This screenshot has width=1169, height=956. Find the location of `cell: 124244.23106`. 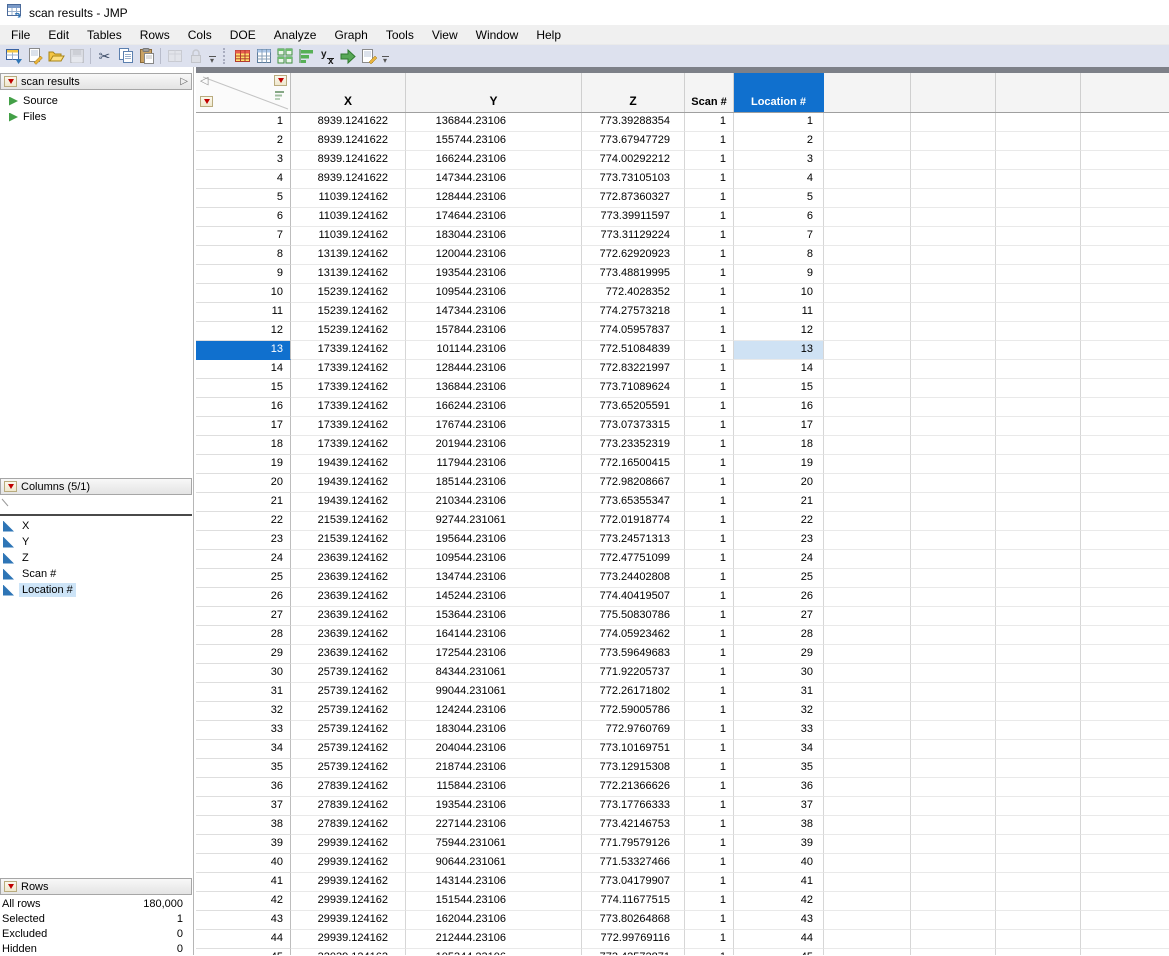

cell: 124244.23106 is located at coordinates (494, 711).